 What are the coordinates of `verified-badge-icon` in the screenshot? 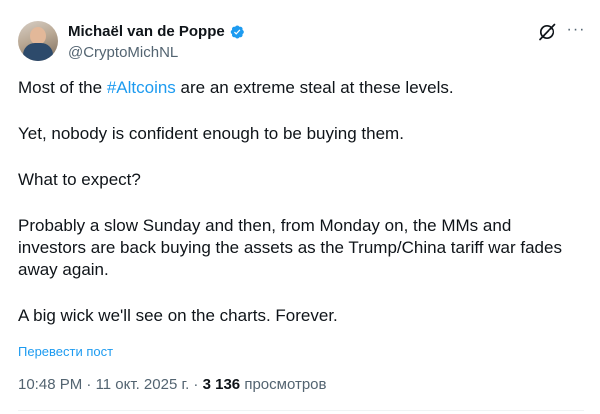 It's located at (237, 31).